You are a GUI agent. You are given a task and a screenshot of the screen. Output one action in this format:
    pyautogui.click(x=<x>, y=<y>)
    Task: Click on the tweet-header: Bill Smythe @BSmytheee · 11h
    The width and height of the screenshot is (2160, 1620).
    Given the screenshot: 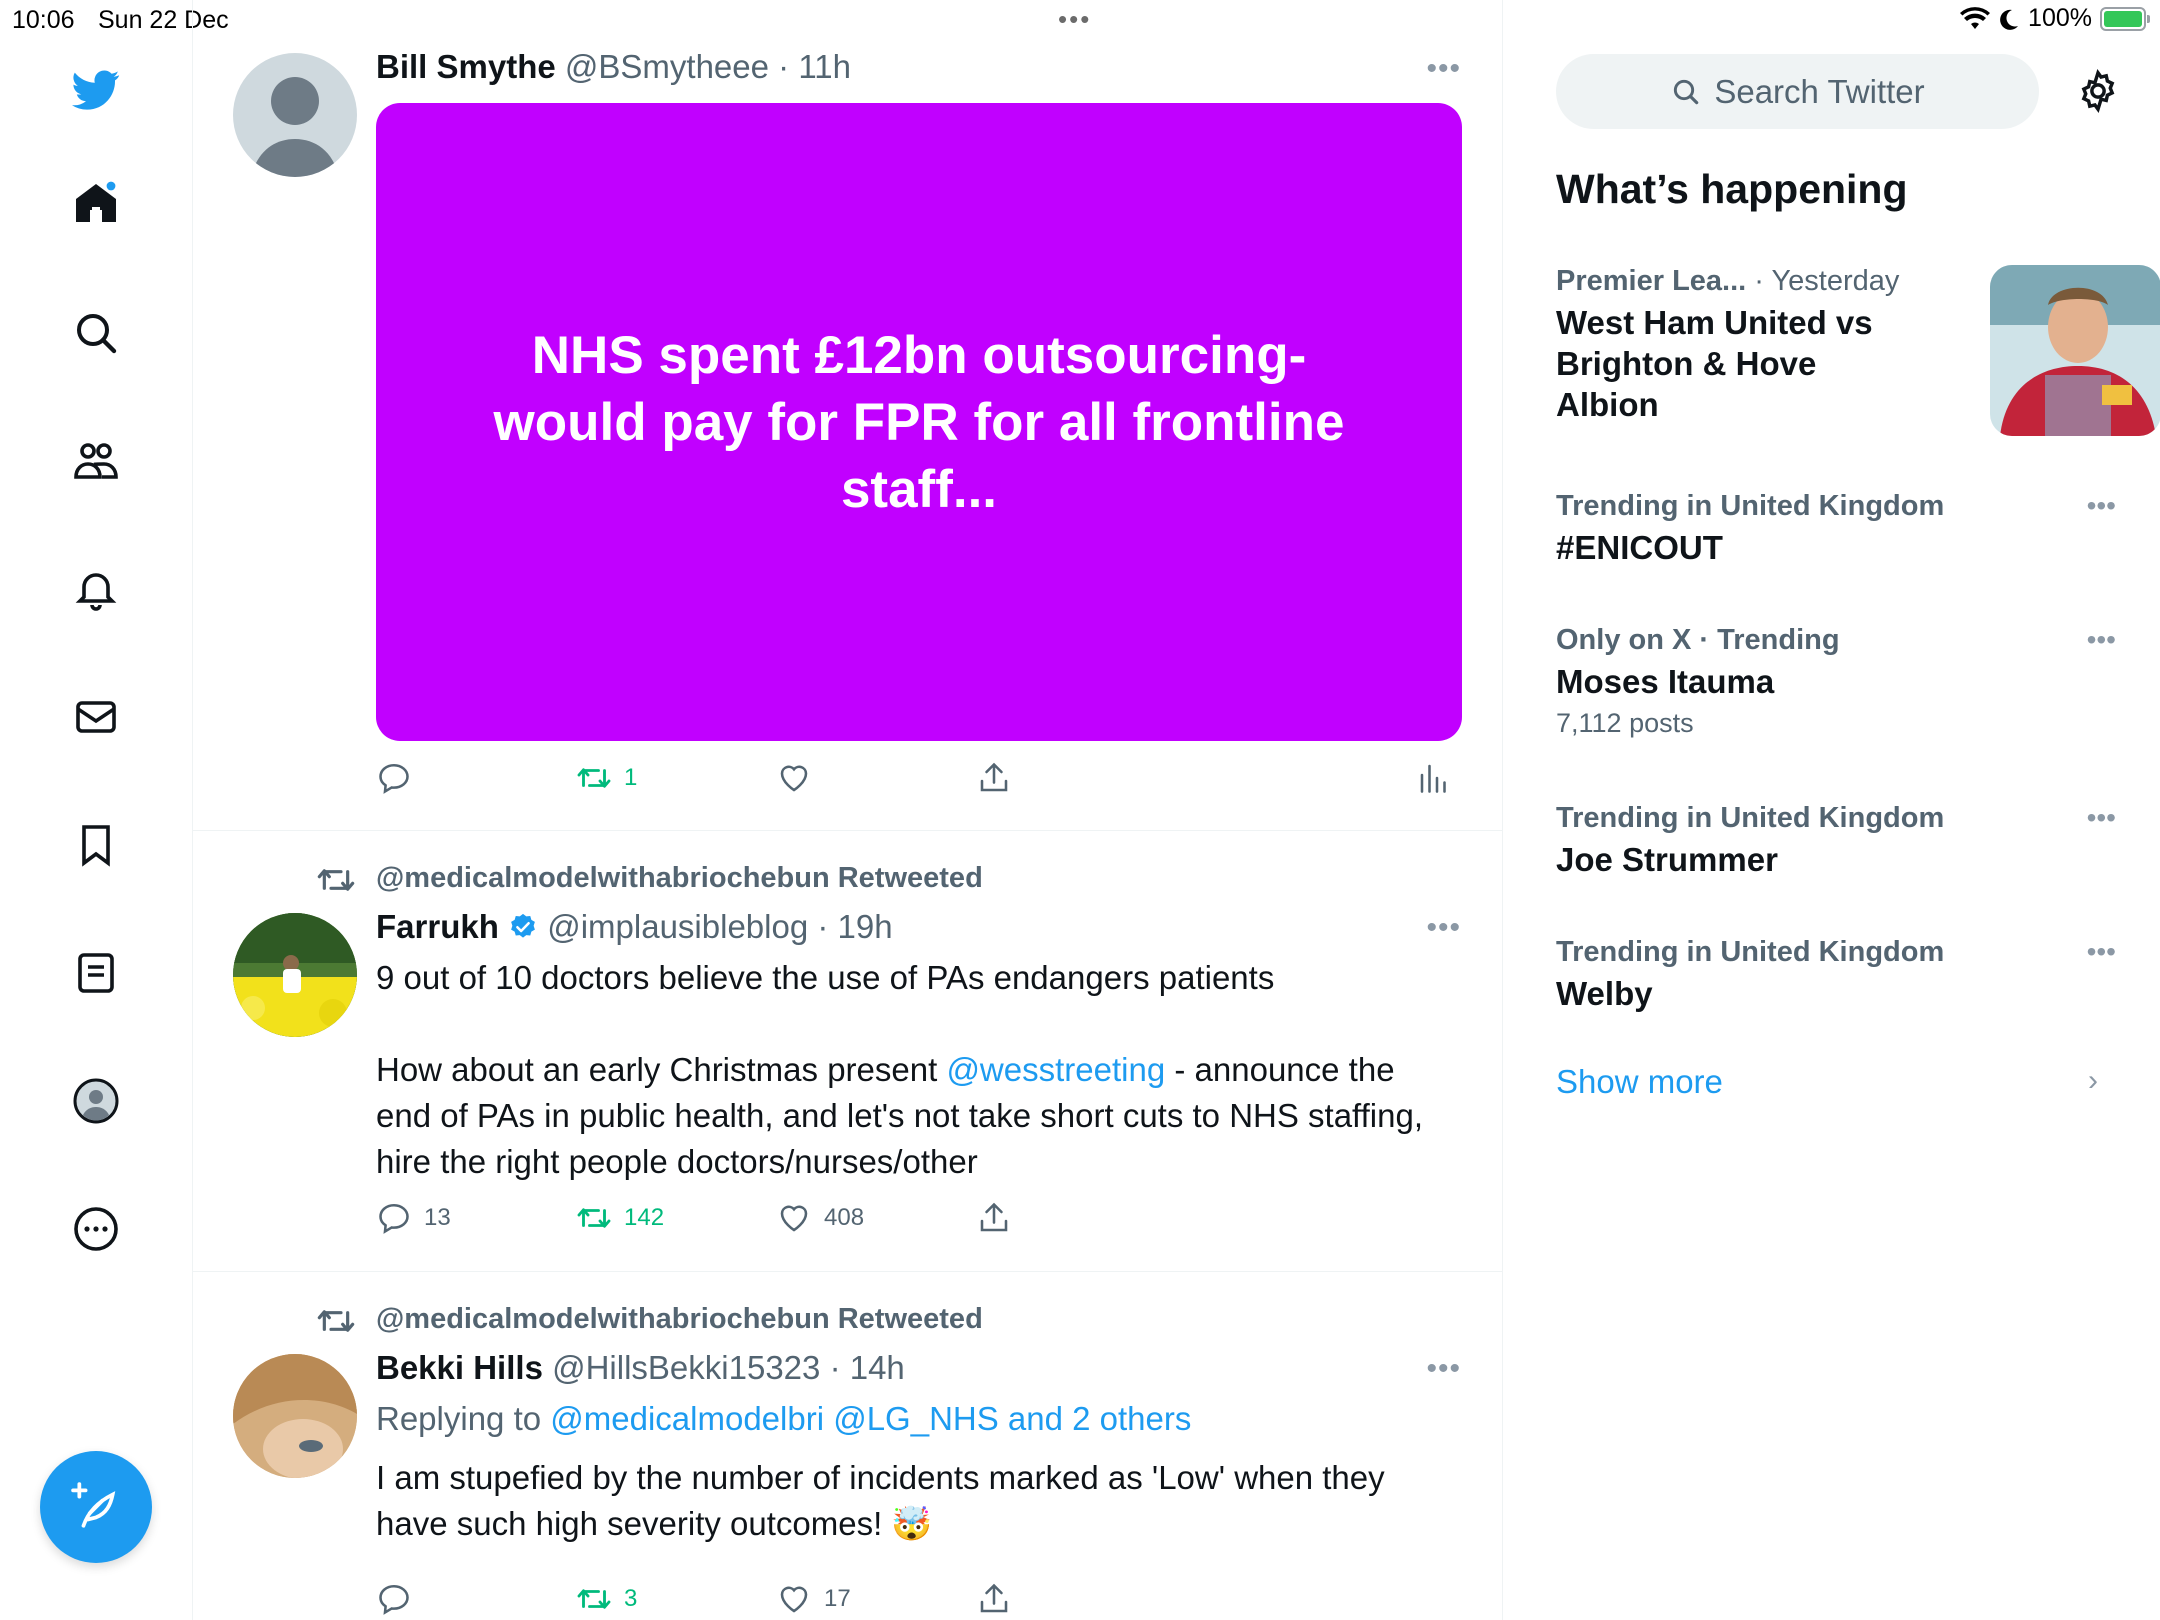 What is the action you would take?
    pyautogui.click(x=613, y=67)
    